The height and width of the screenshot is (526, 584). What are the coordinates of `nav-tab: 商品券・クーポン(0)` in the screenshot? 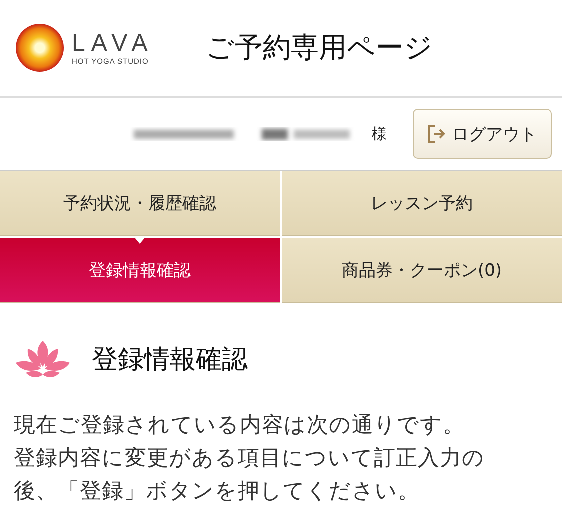 It's located at (422, 270).